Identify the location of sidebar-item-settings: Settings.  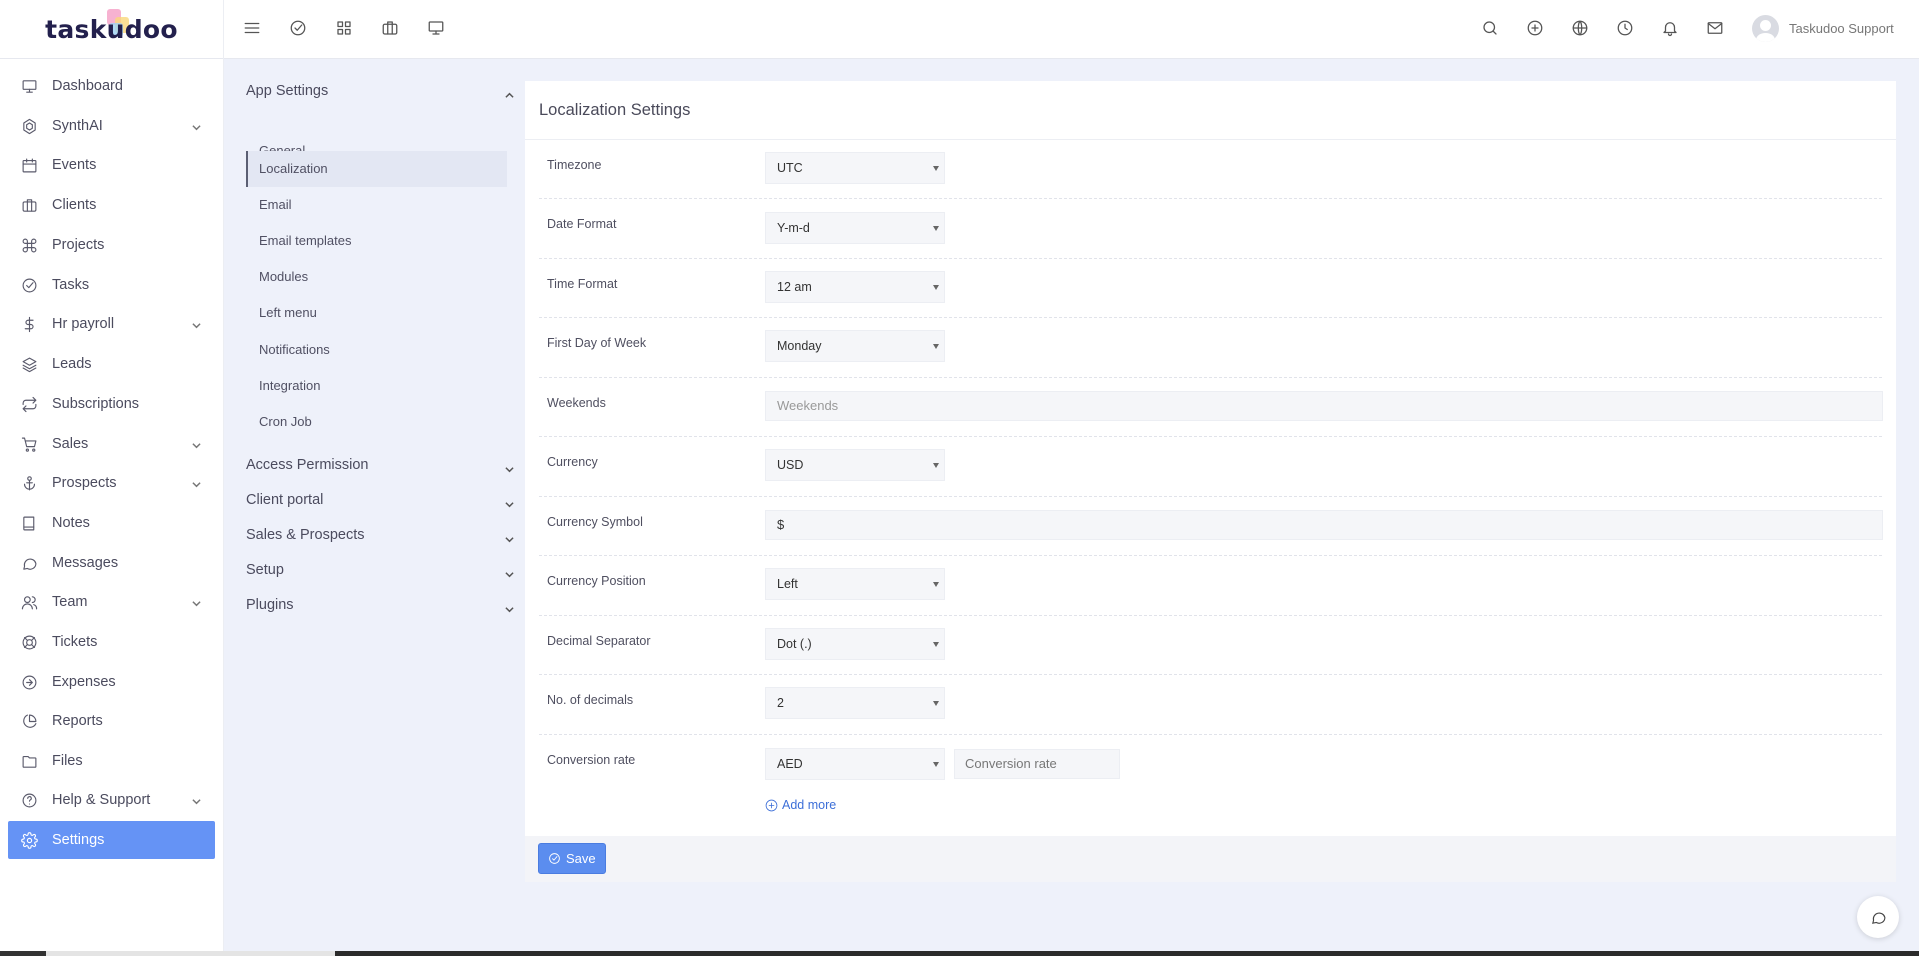
(111, 840).